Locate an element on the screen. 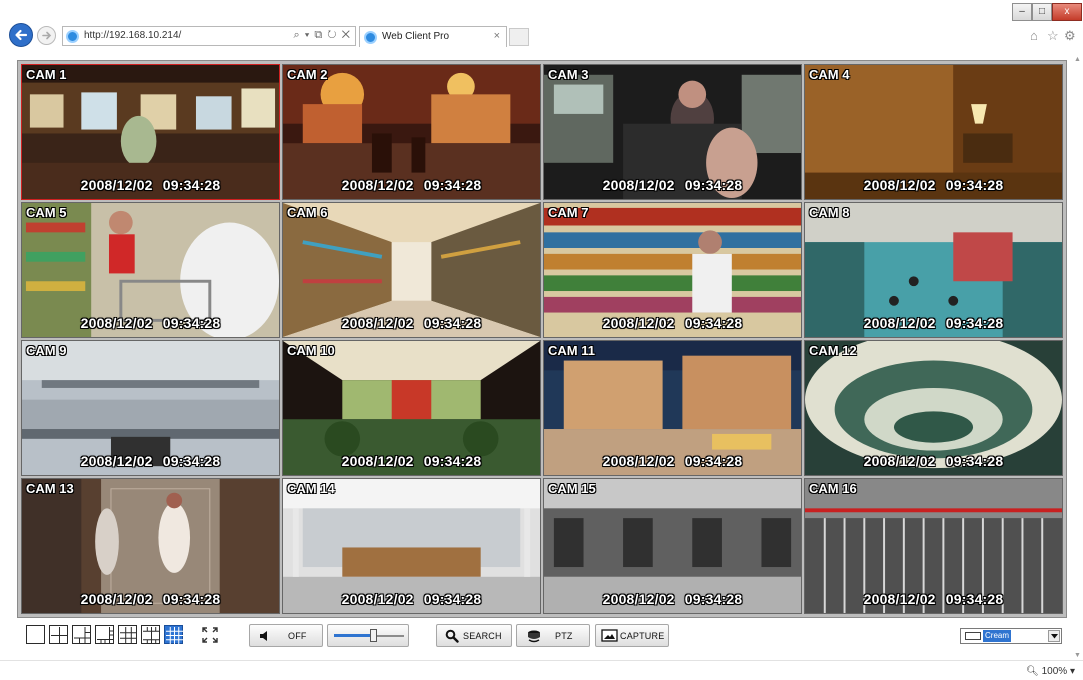 This screenshot has height=680, width=1083. layout-2plus8-button is located at coordinates (150, 634).